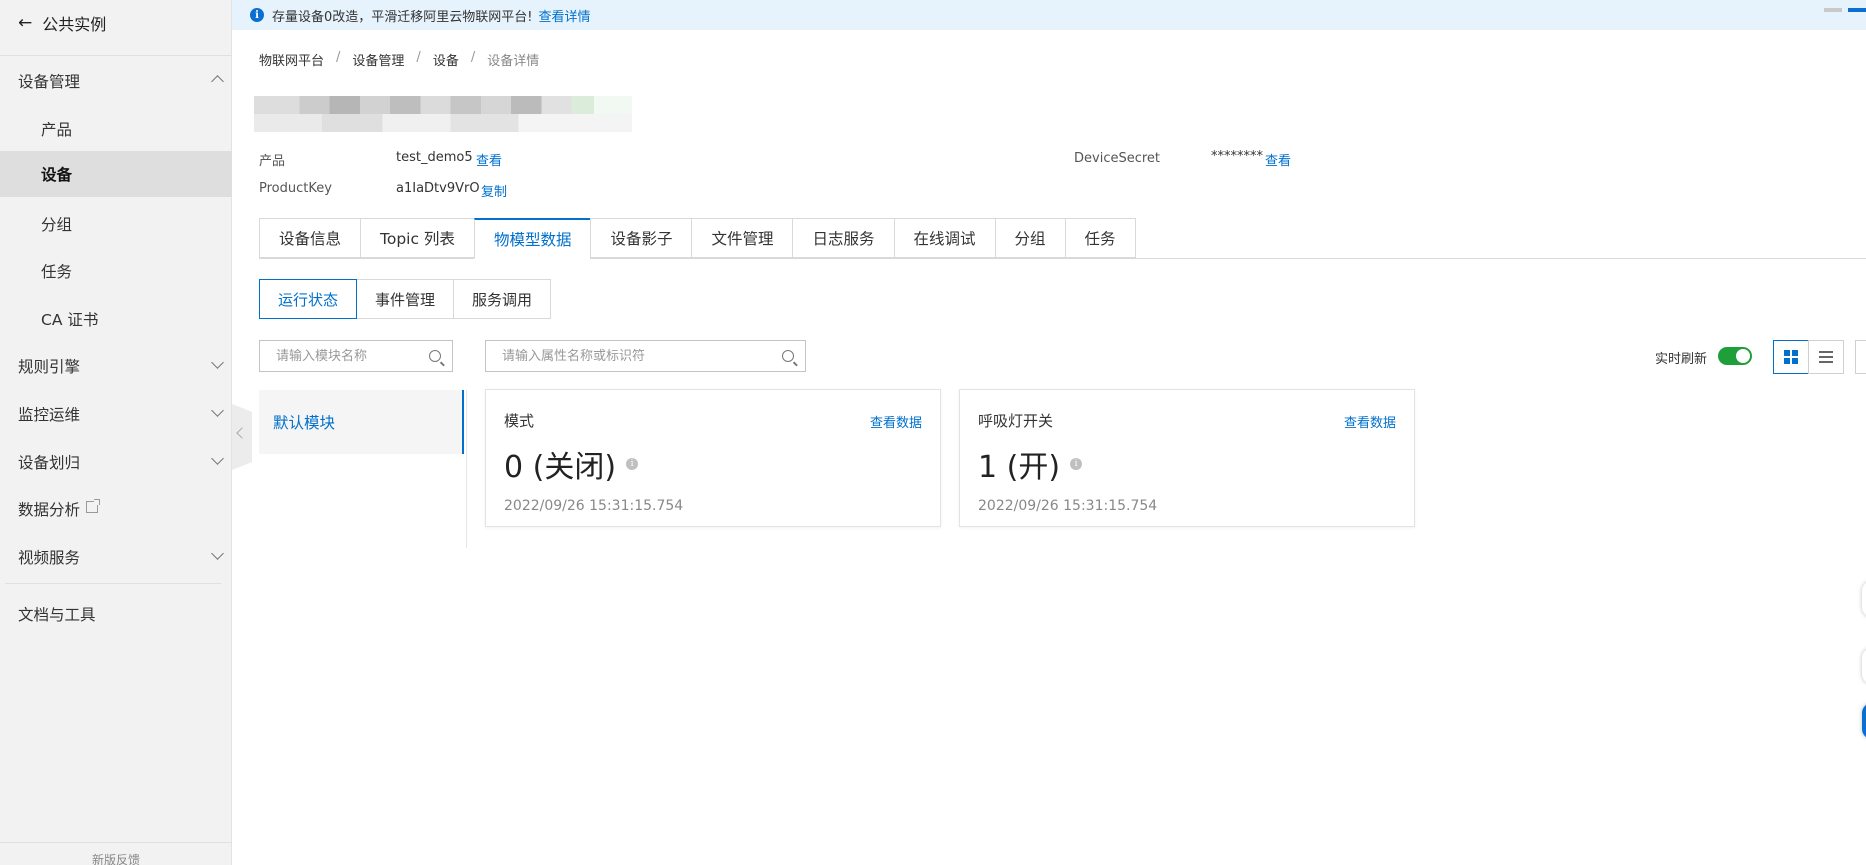 This screenshot has height=865, width=1866. I want to click on sidebar-item-video-service: 视频服务, so click(116, 557).